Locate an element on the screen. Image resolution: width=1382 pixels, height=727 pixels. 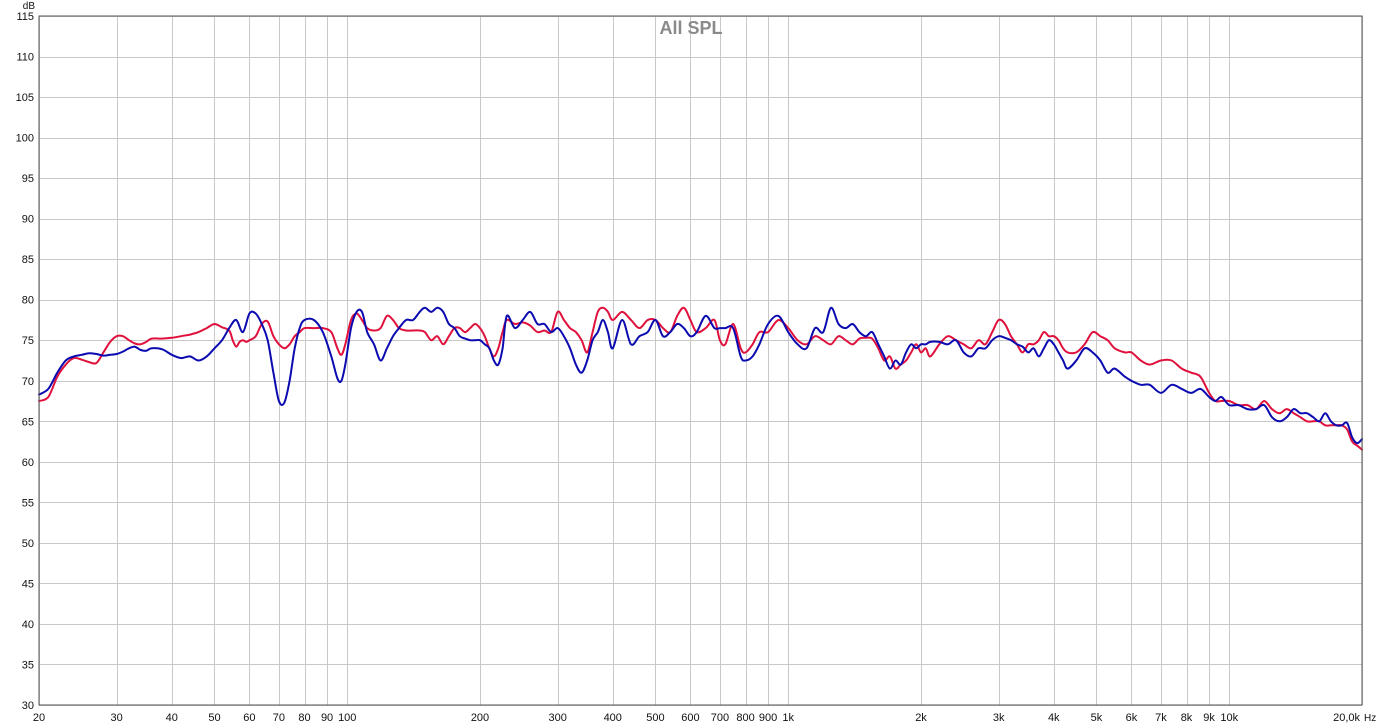
y-tick-label: 100 is located at coordinates (25, 139).